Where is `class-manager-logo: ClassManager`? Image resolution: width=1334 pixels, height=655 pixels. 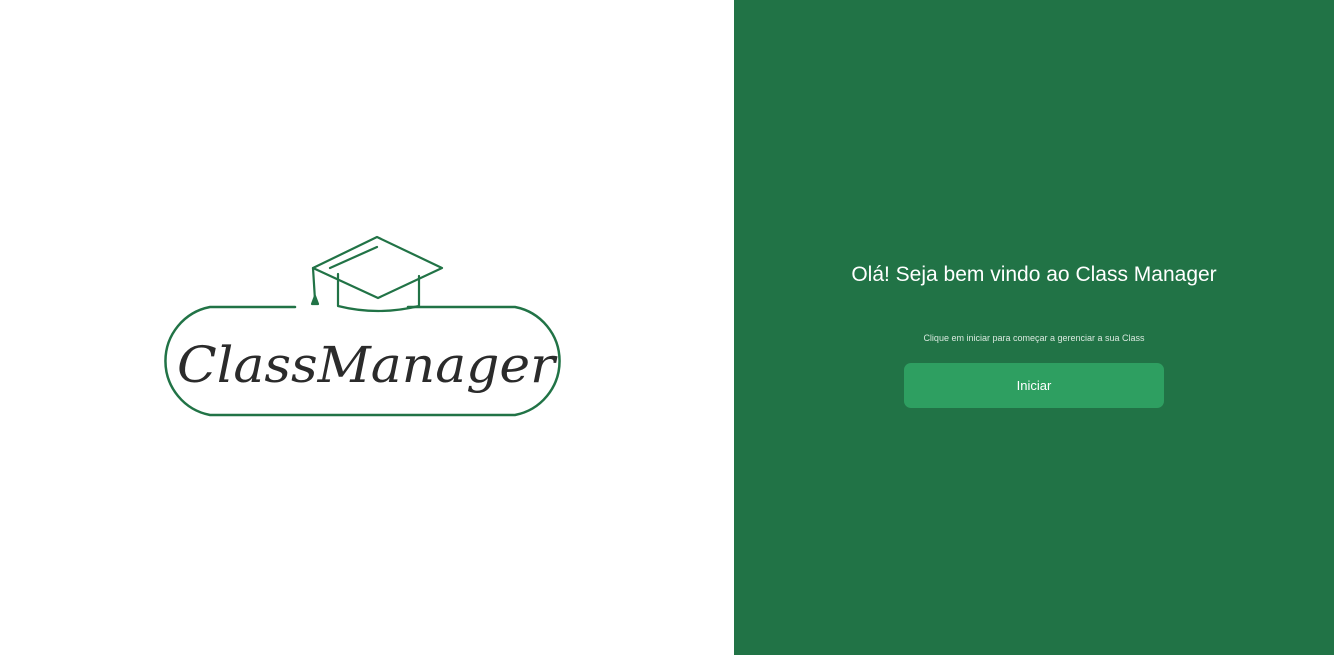
class-manager-logo: ClassManager is located at coordinates (362, 326).